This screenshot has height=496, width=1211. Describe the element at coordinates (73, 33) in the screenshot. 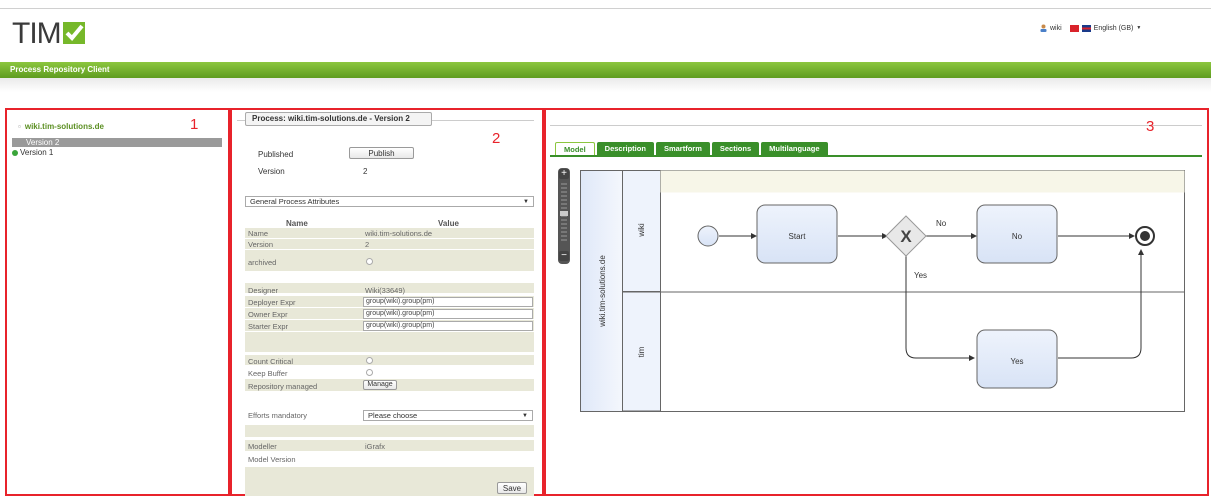

I see `logo-checkmark-icon` at that location.